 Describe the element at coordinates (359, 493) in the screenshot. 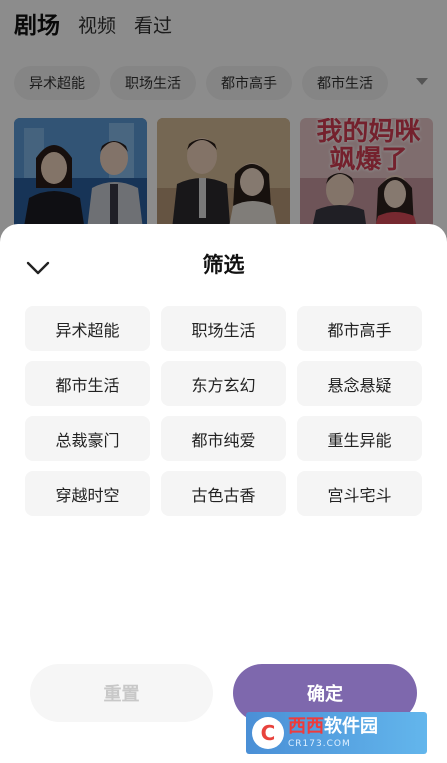

I see `filter-option: 宫斗宅斗` at that location.